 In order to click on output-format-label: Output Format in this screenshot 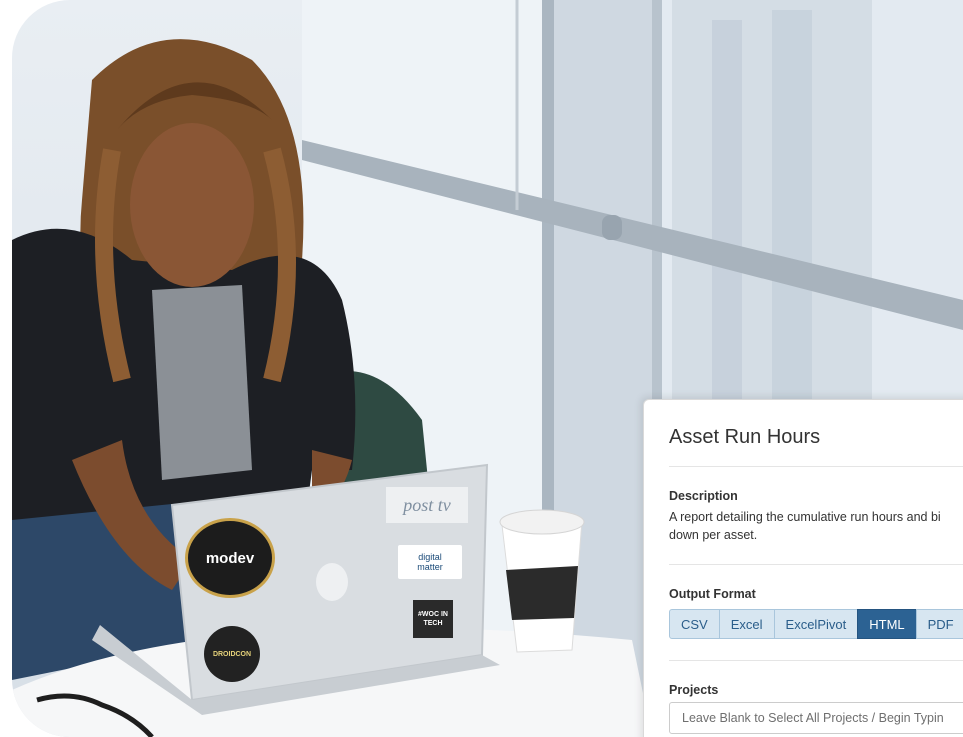, I will do `click(712, 594)`.